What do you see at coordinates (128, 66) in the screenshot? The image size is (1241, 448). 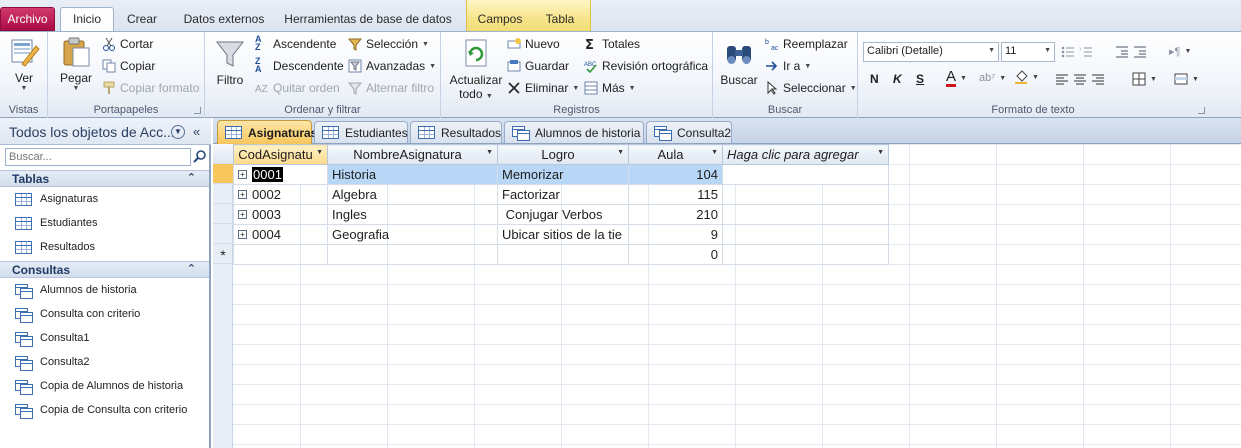 I see `copiar-button: Copiar` at bounding box center [128, 66].